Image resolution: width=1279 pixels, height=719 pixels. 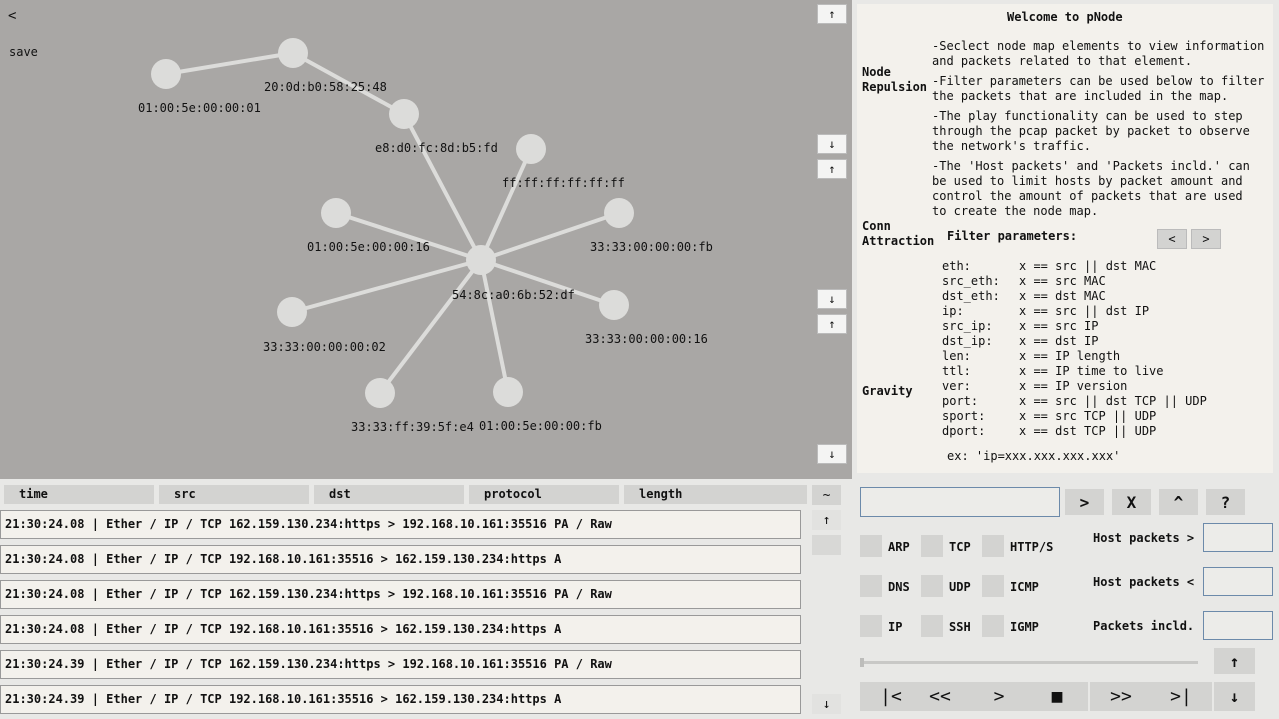 I want to click on tcp-checkbox, so click(x=932, y=546).